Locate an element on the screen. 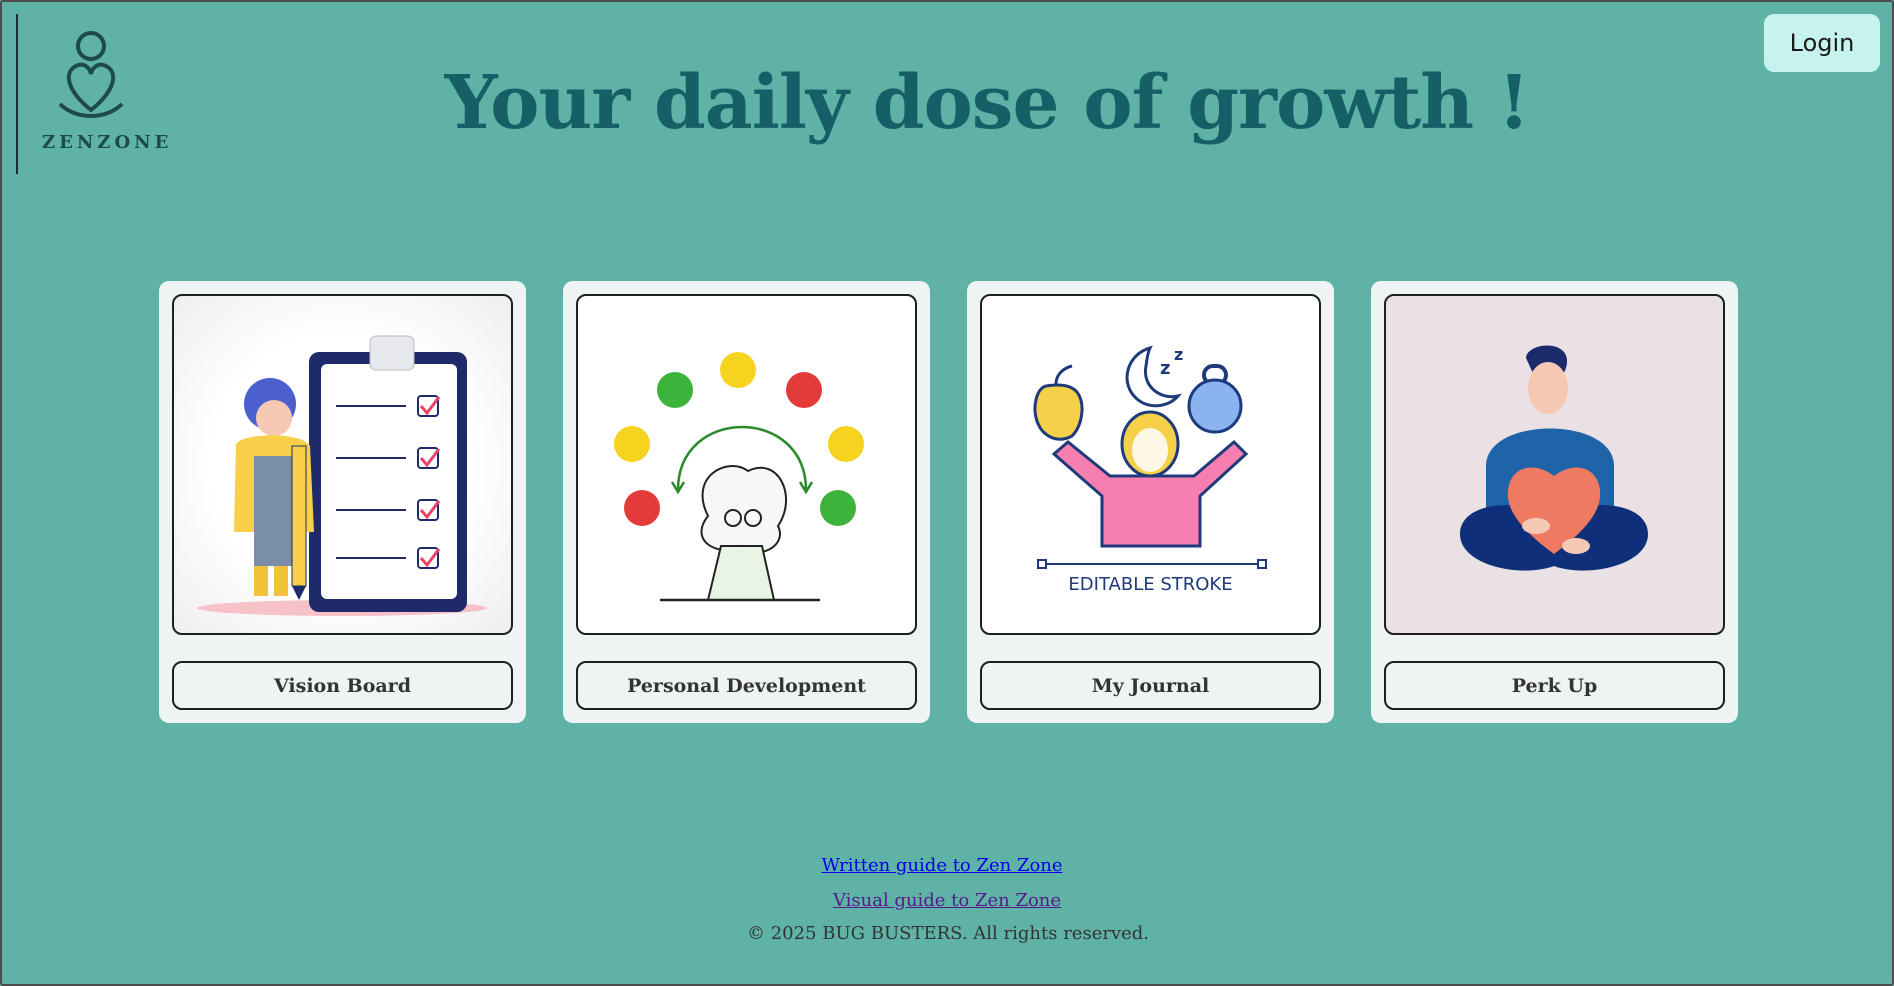 This screenshot has height=986, width=1894. card-personal-development: Personal Development is located at coordinates (746, 502).